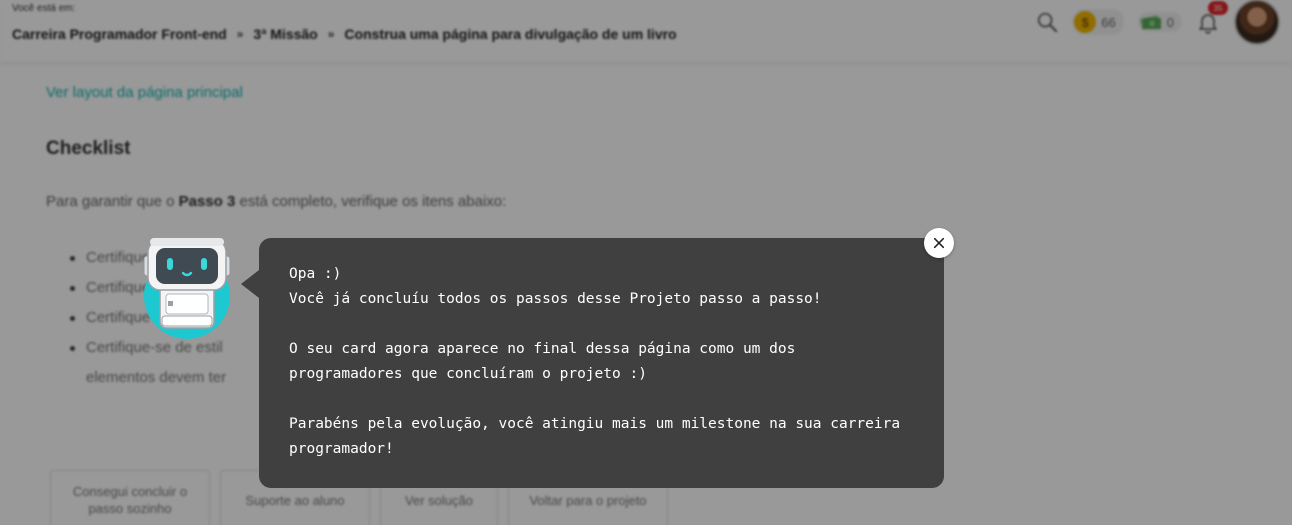 The height and width of the screenshot is (525, 1292). I want to click on message-line: programador!, so click(341, 449).